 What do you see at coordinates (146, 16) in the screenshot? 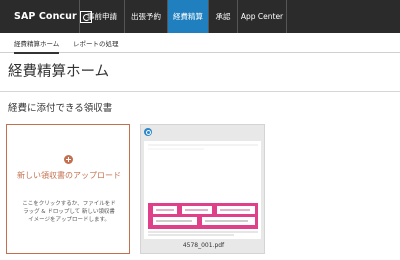
I see `nav-item-travel: 出張予約` at bounding box center [146, 16].